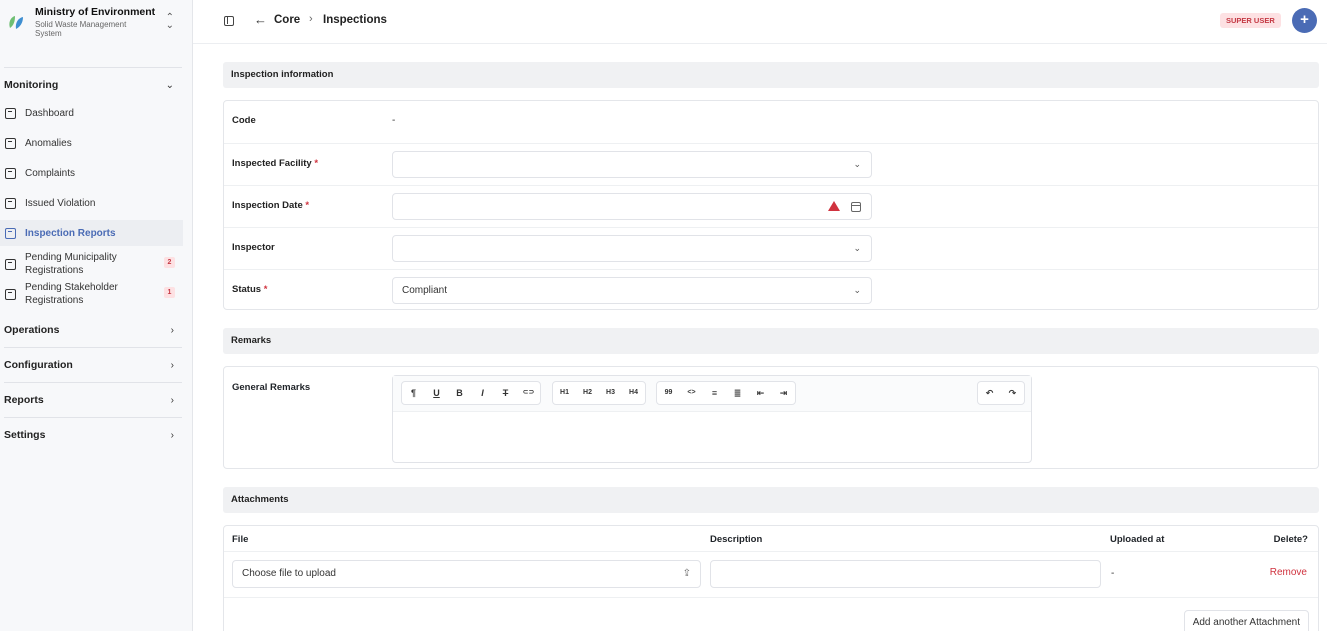 This screenshot has width=1327, height=631. I want to click on redo-button: ↷, so click(1012, 393).